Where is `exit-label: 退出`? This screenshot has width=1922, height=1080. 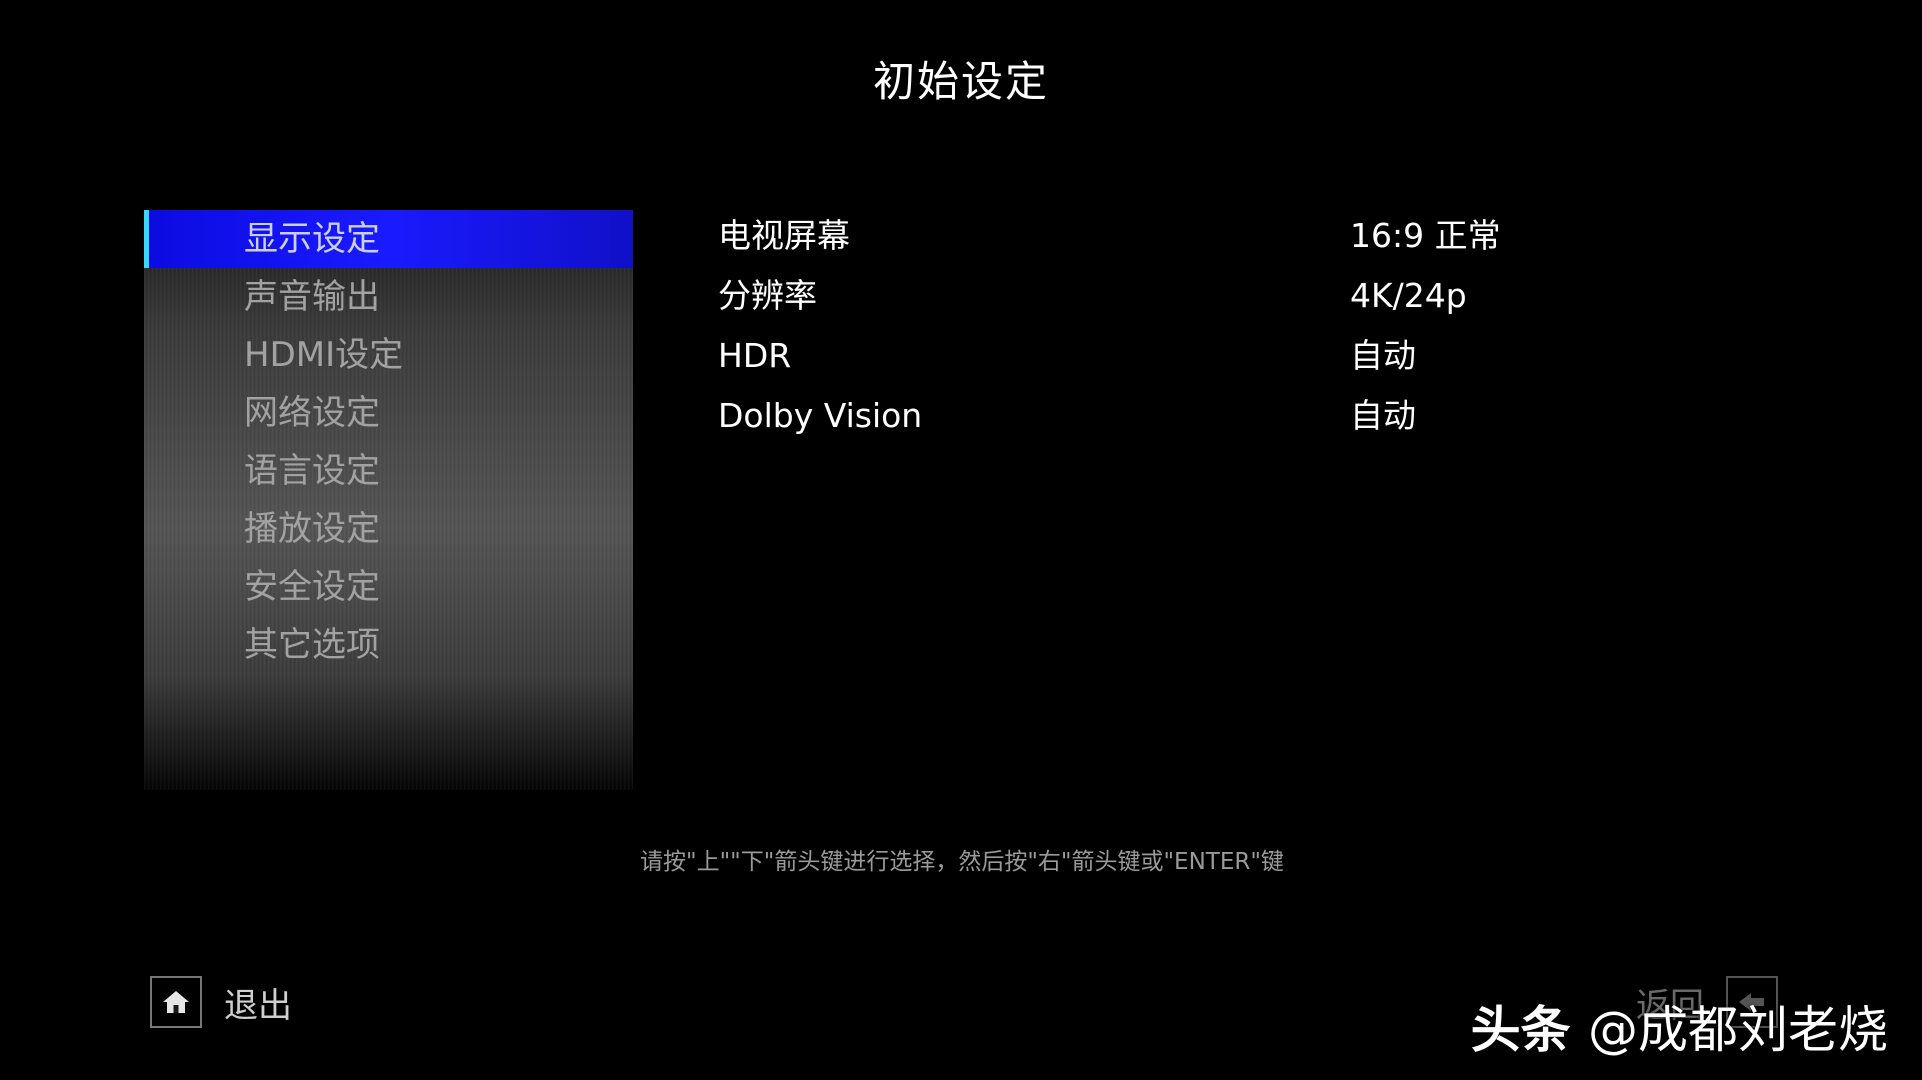
exit-label: 退出 is located at coordinates (258, 1005).